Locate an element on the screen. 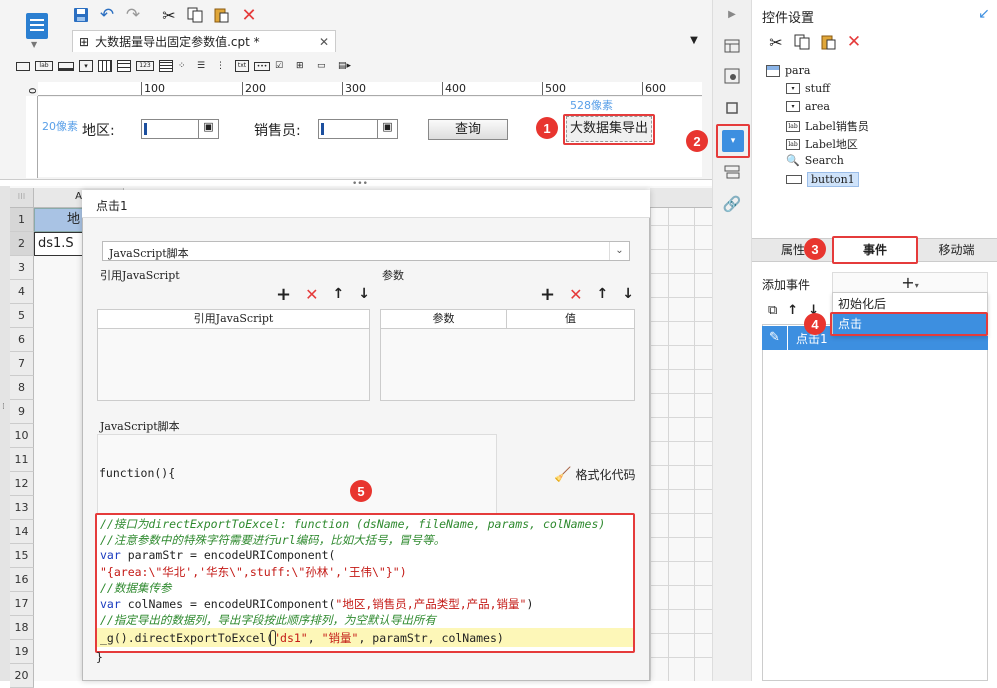 The height and width of the screenshot is (688, 997). row-number: 17 is located at coordinates (22, 604).